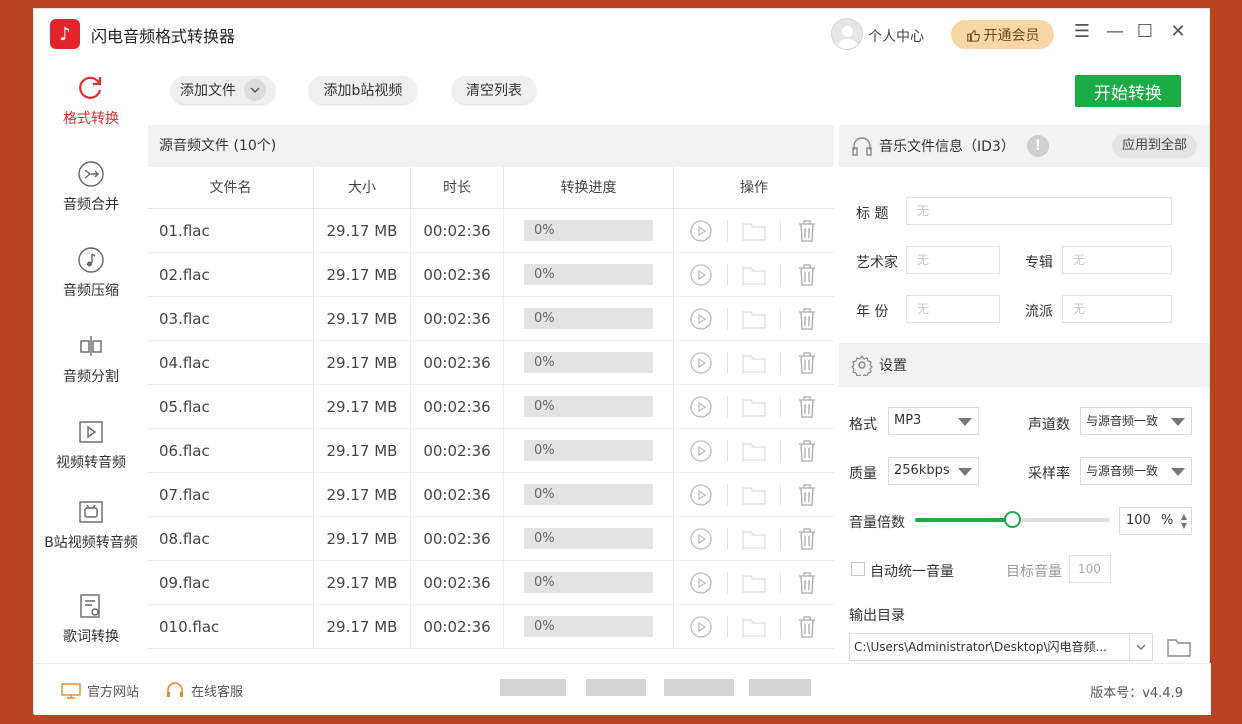  I want to click on table-row: 03.flac 29.17 MB 00:02:36 0%, so click(491, 319).